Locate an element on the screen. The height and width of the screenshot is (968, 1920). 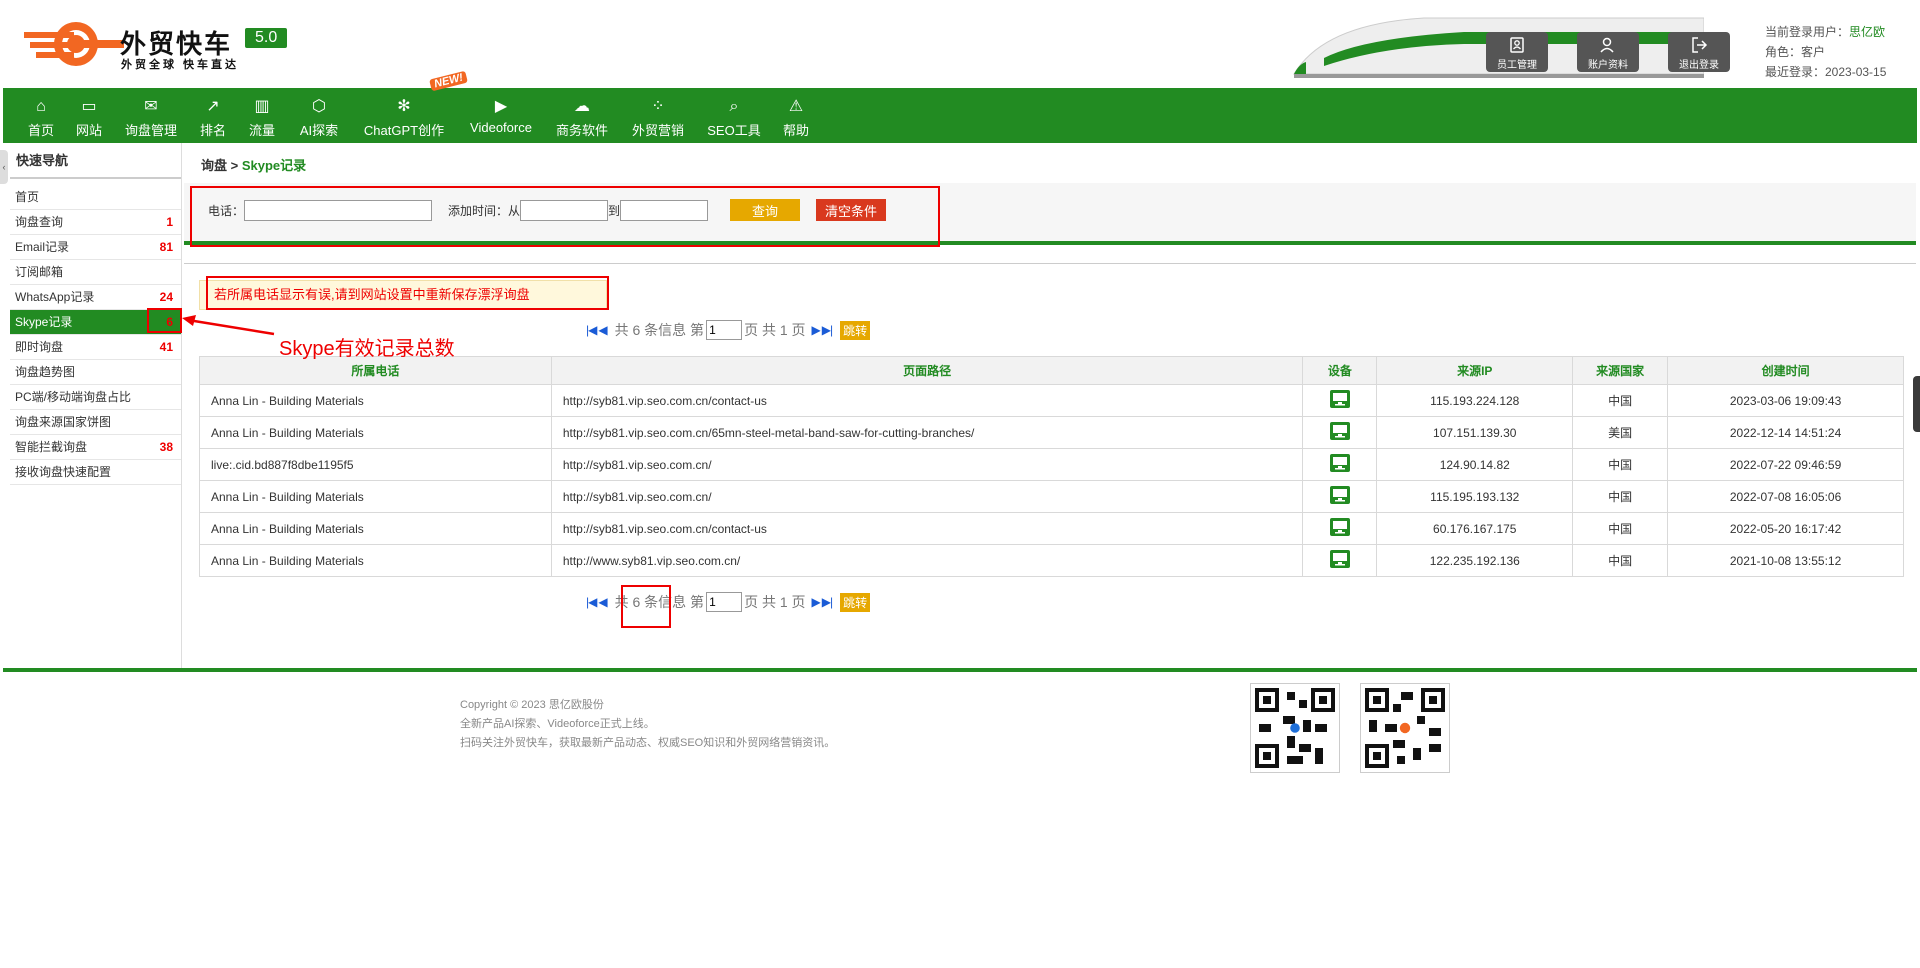
sidebar-item-smart-block: 智能拦截询盘 38 is located at coordinates (95, 447).